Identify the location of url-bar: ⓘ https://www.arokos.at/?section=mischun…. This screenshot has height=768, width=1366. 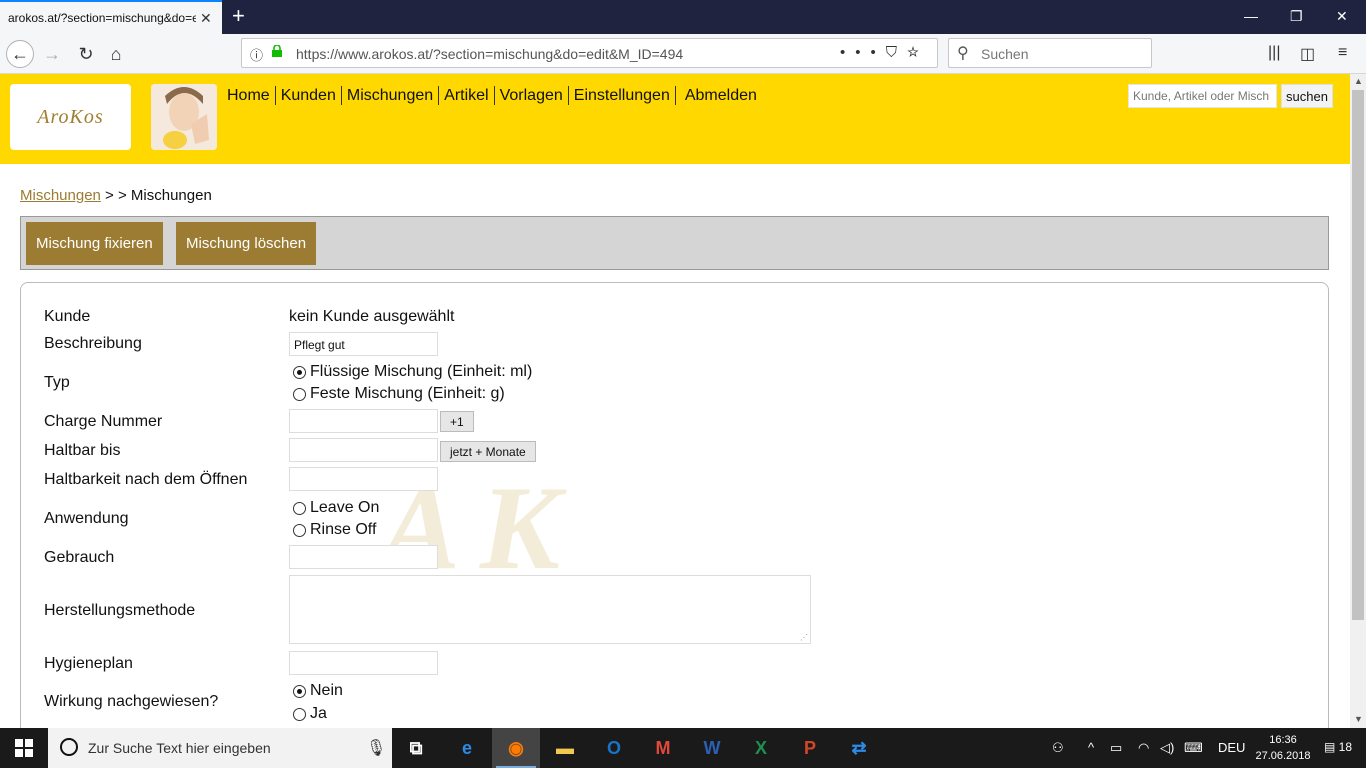
(589, 53).